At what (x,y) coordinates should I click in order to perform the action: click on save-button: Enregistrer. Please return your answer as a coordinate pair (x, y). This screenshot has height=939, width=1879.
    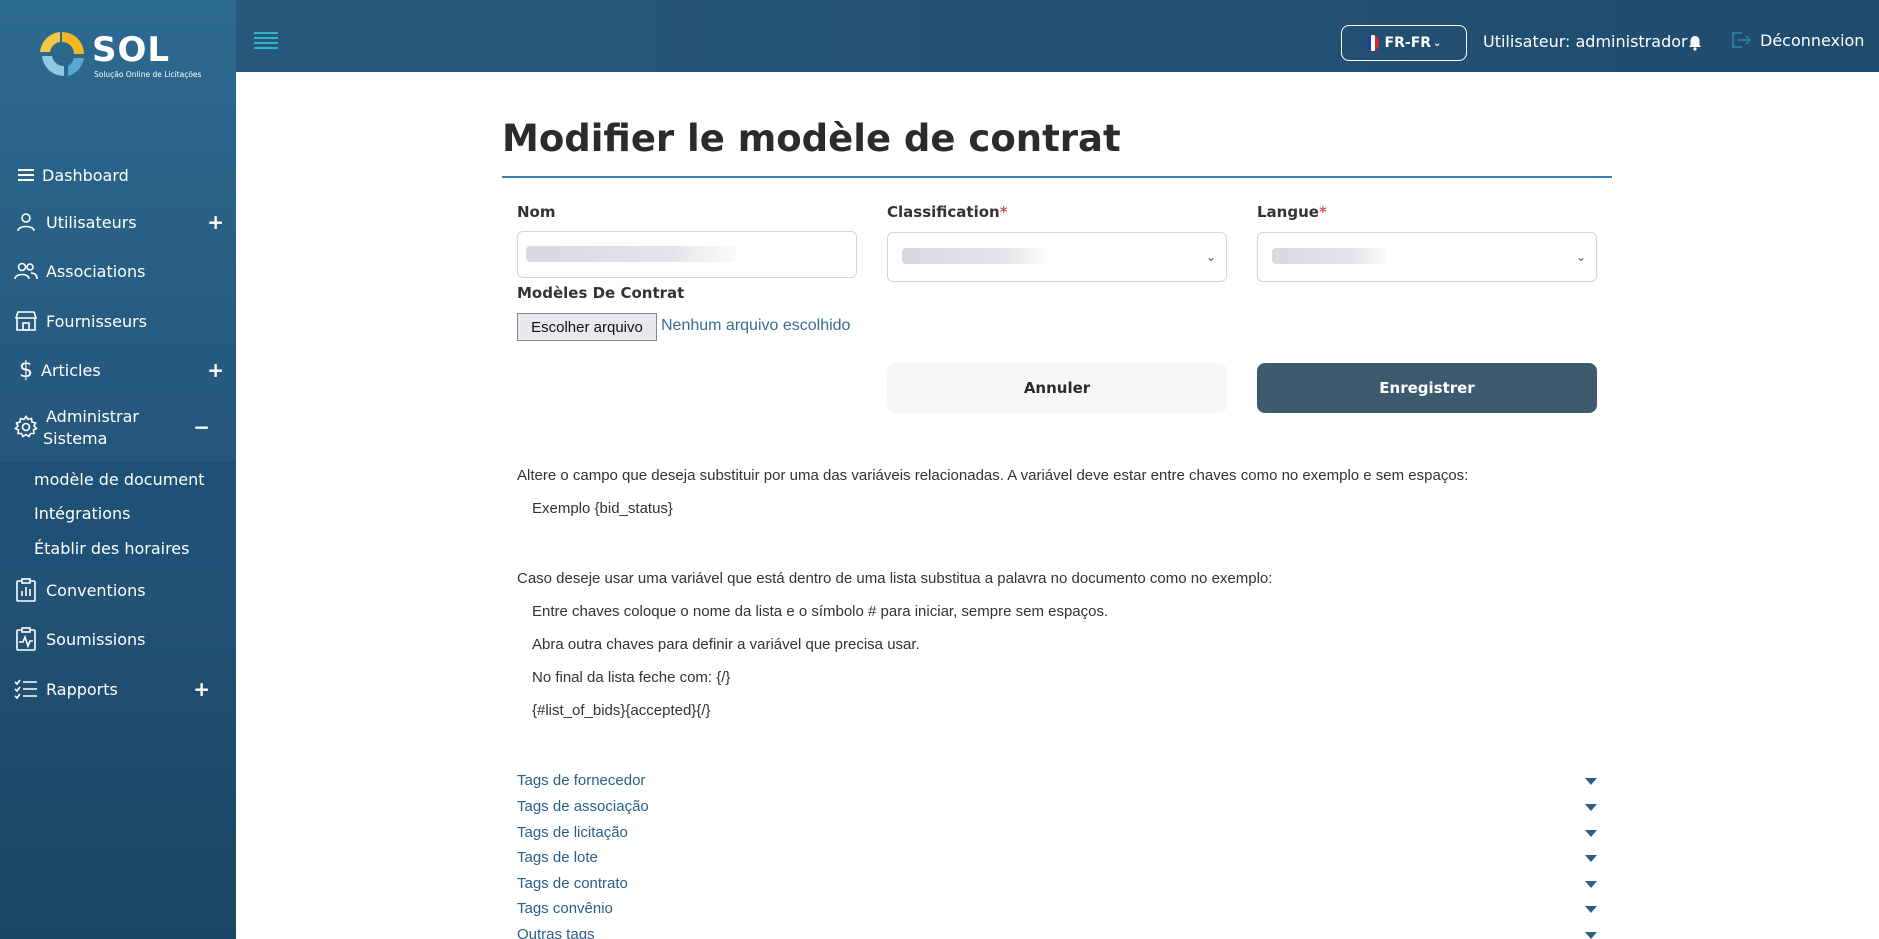
    Looking at the image, I should click on (1427, 388).